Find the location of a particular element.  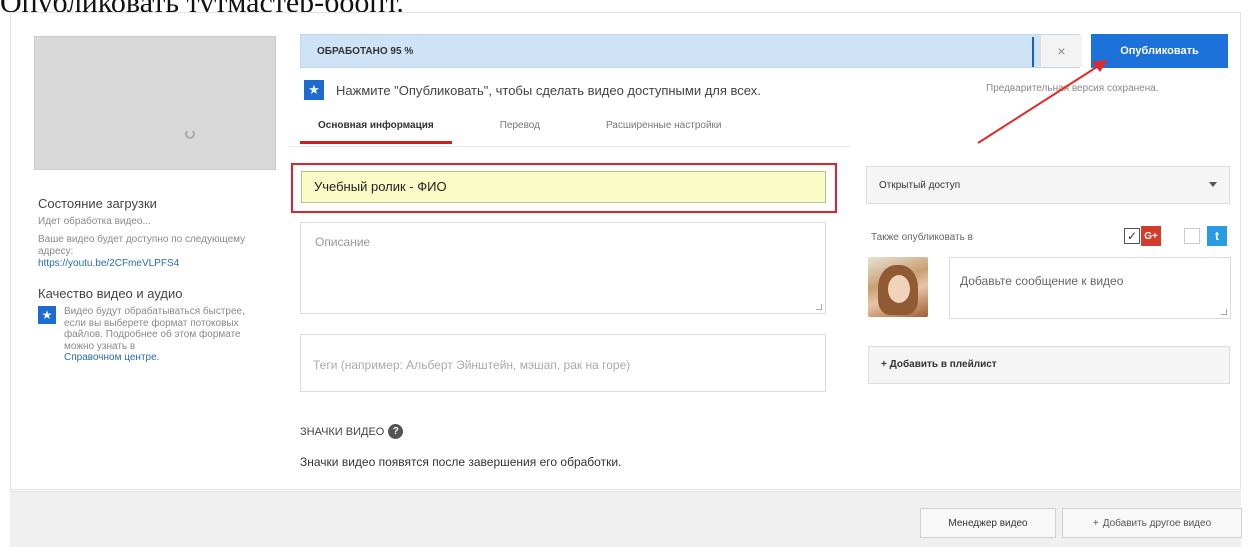

share-message-input: Добавьте сообщение к видео is located at coordinates (1090, 288).